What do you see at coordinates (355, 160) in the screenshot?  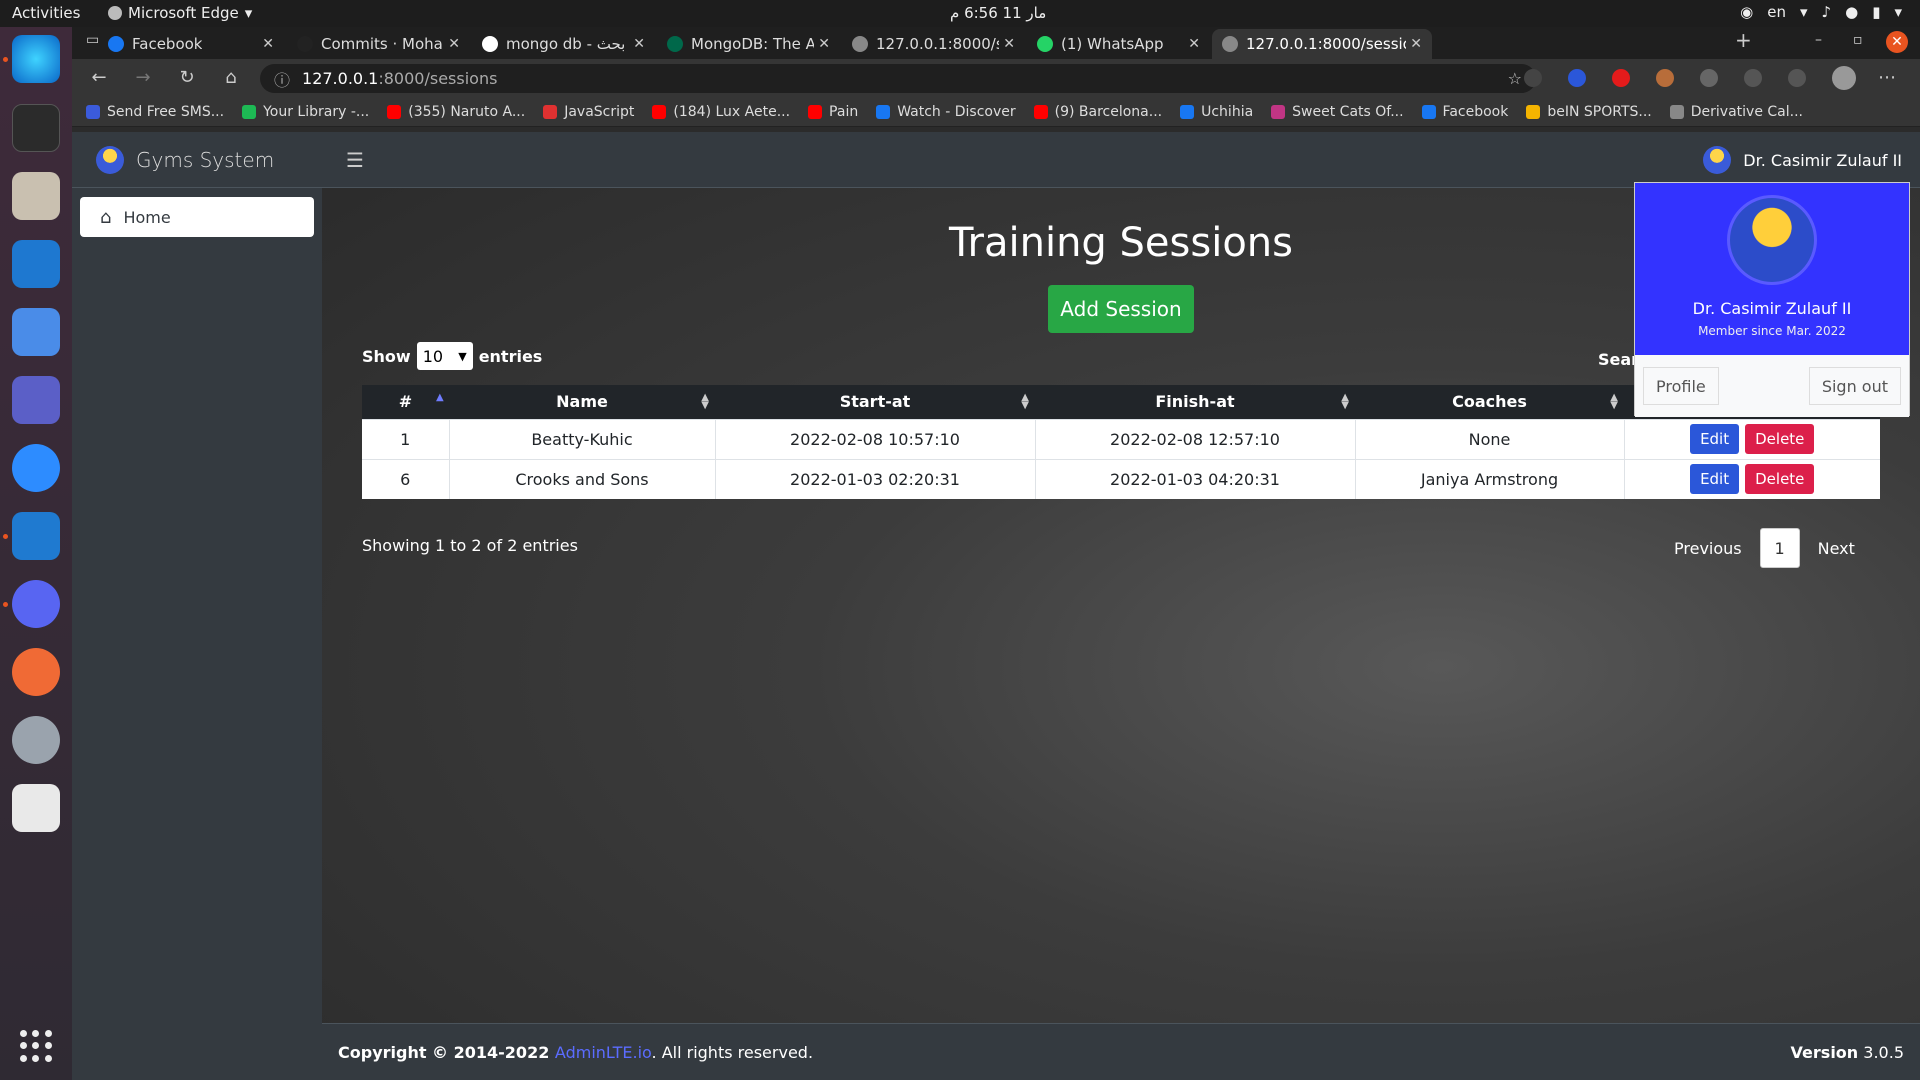 I see `menu-toggle-icon: ☰` at bounding box center [355, 160].